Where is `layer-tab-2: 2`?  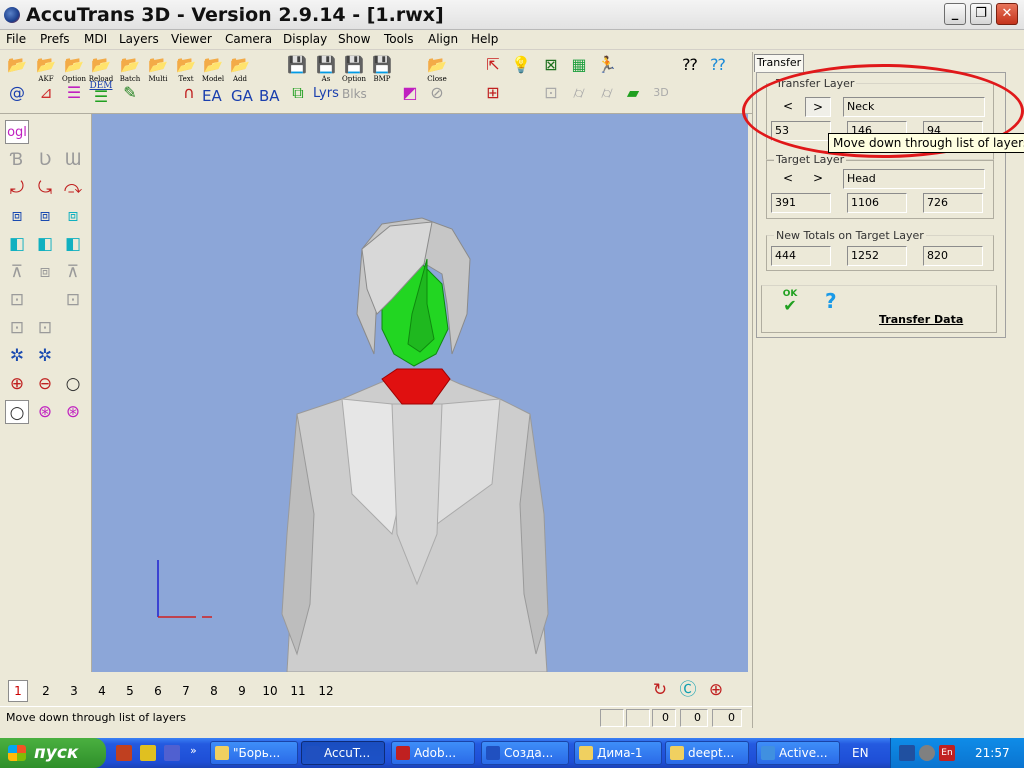 layer-tab-2: 2 is located at coordinates (46, 691).